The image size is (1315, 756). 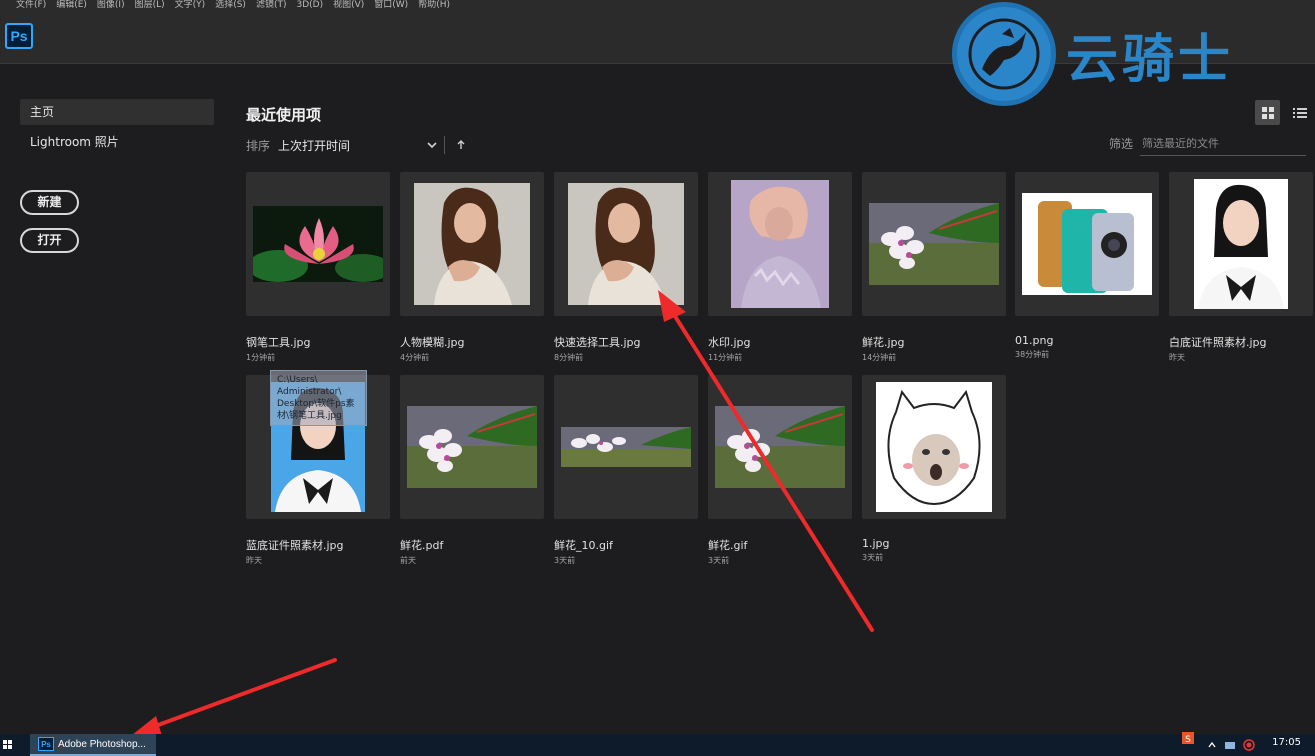 I want to click on menu-item: 文件(F), so click(x=25, y=5).